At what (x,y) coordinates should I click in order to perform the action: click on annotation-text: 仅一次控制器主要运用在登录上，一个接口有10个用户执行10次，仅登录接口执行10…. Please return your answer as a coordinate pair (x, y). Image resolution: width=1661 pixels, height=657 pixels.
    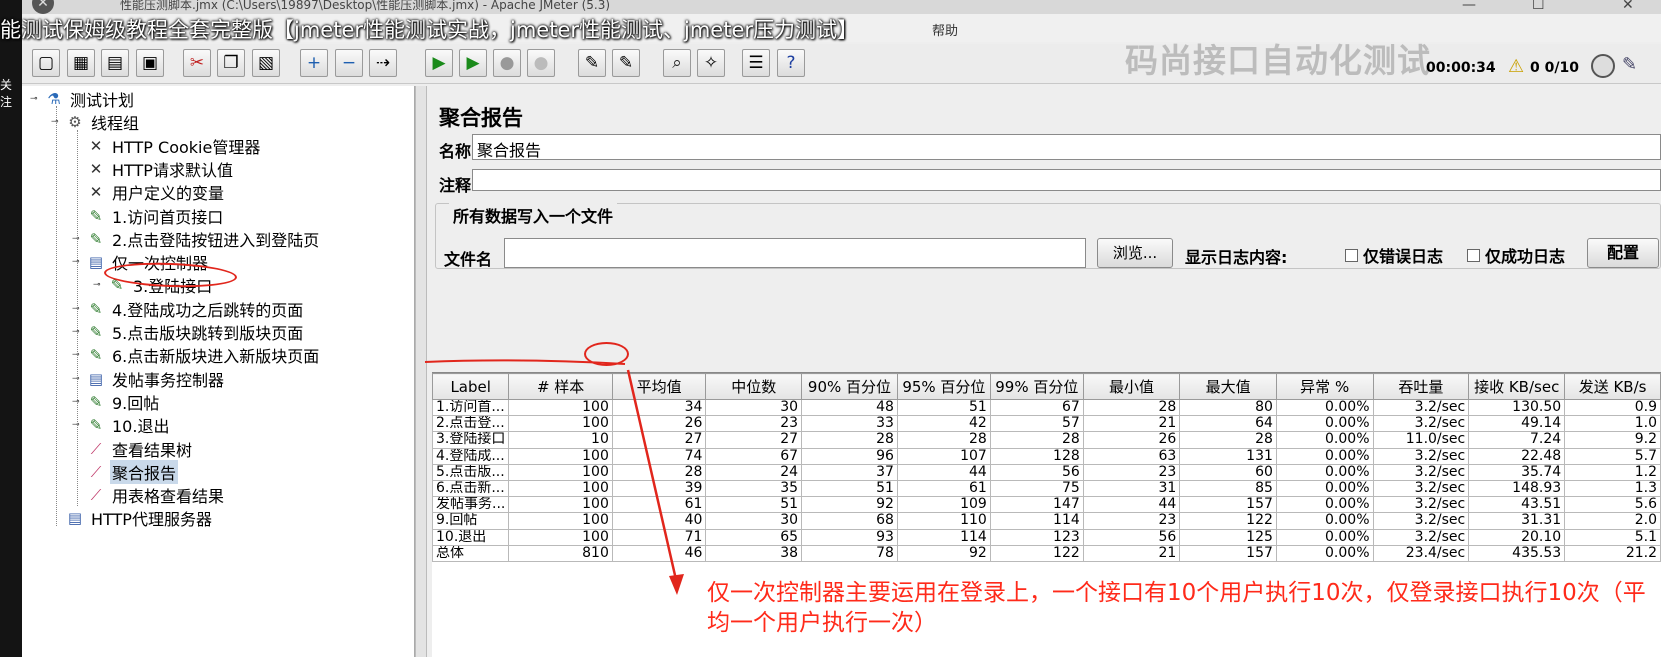
    Looking at the image, I should click on (1176, 608).